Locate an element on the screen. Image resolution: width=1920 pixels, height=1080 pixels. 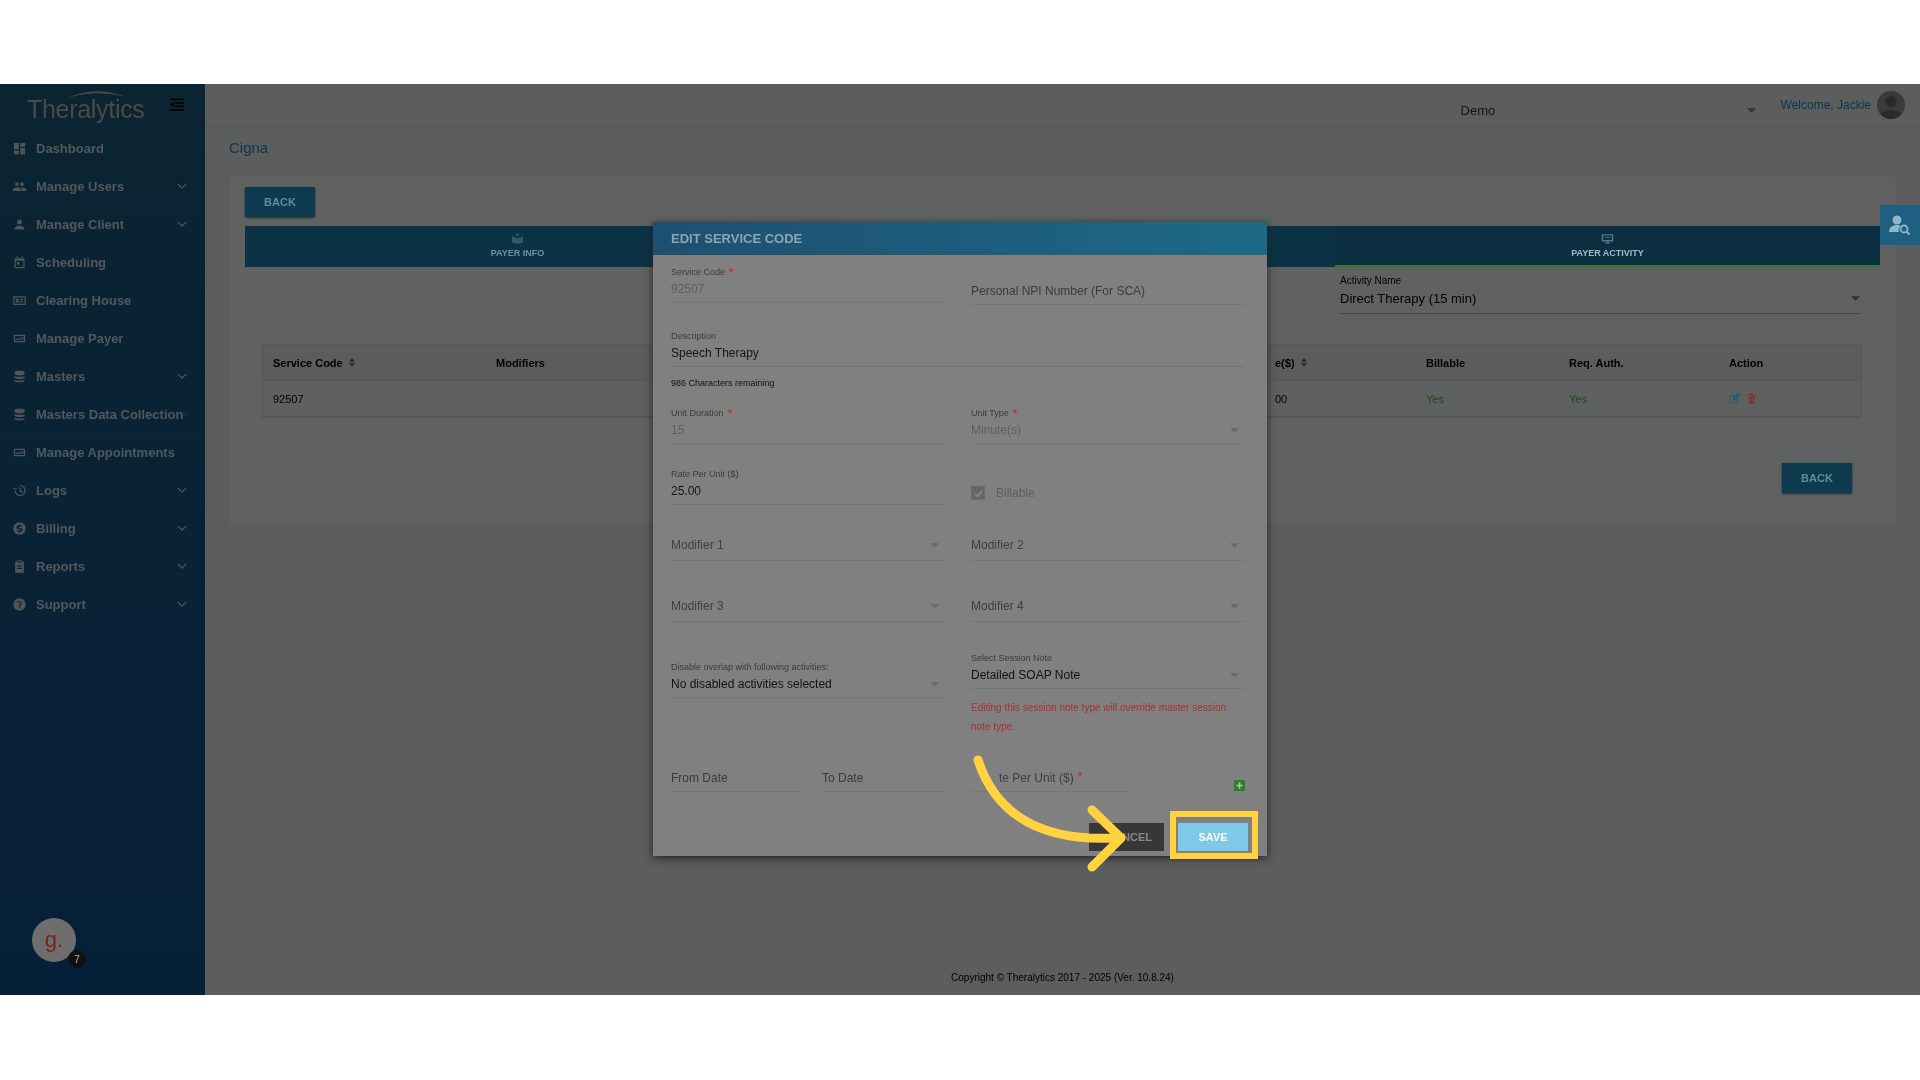
sidebar-item: Manage Client is located at coordinates (102, 224).